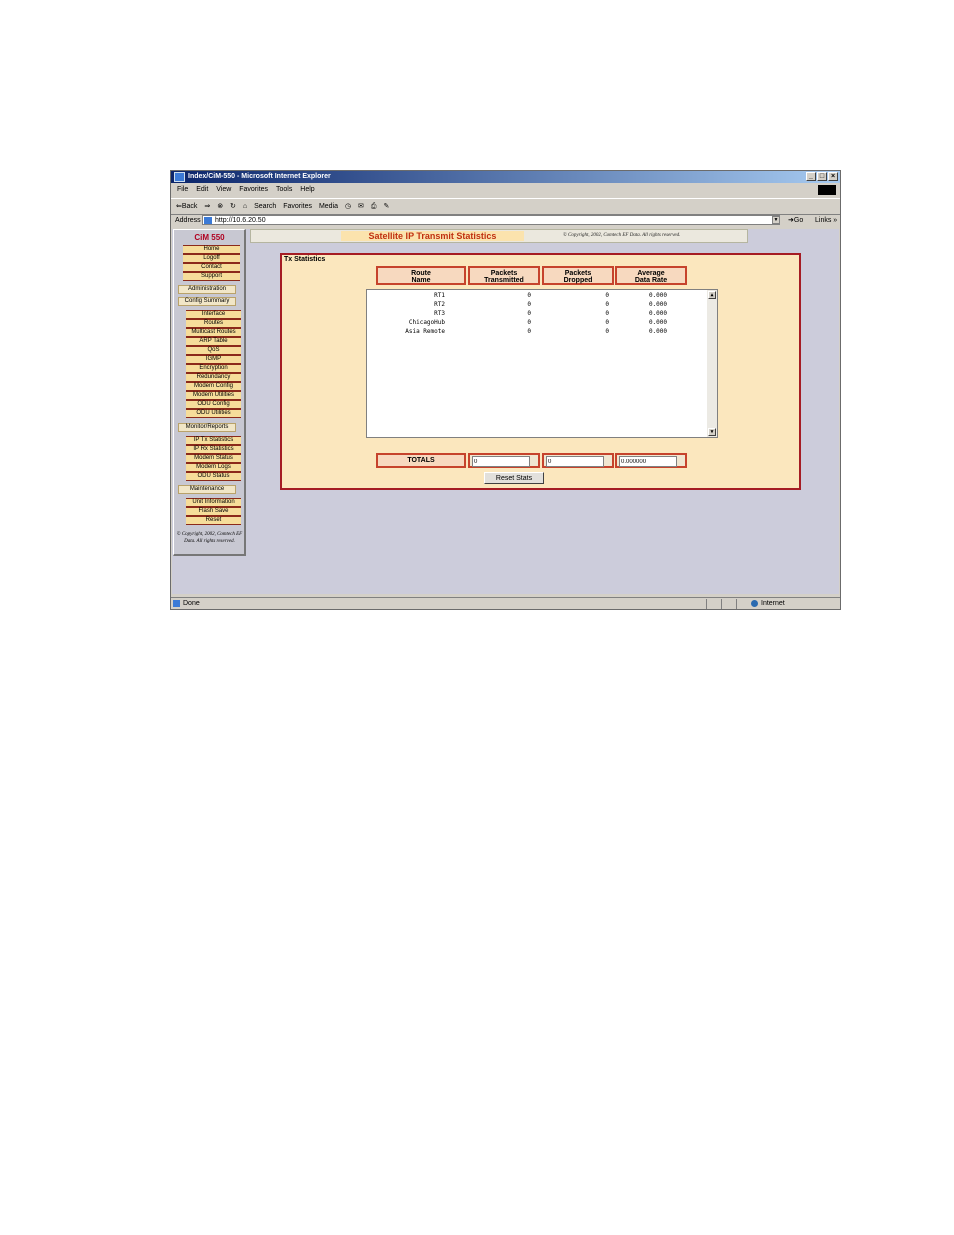 The image size is (954, 1235). I want to click on sidebar-section-config-summary: Config Summary, so click(207, 301).